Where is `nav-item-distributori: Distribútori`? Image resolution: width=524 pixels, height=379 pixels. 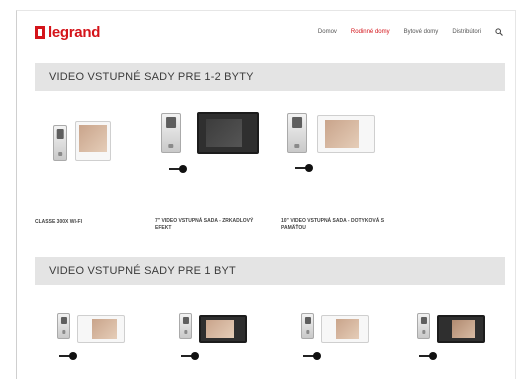
nav-item-distributori: Distribútori is located at coordinates (466, 32).